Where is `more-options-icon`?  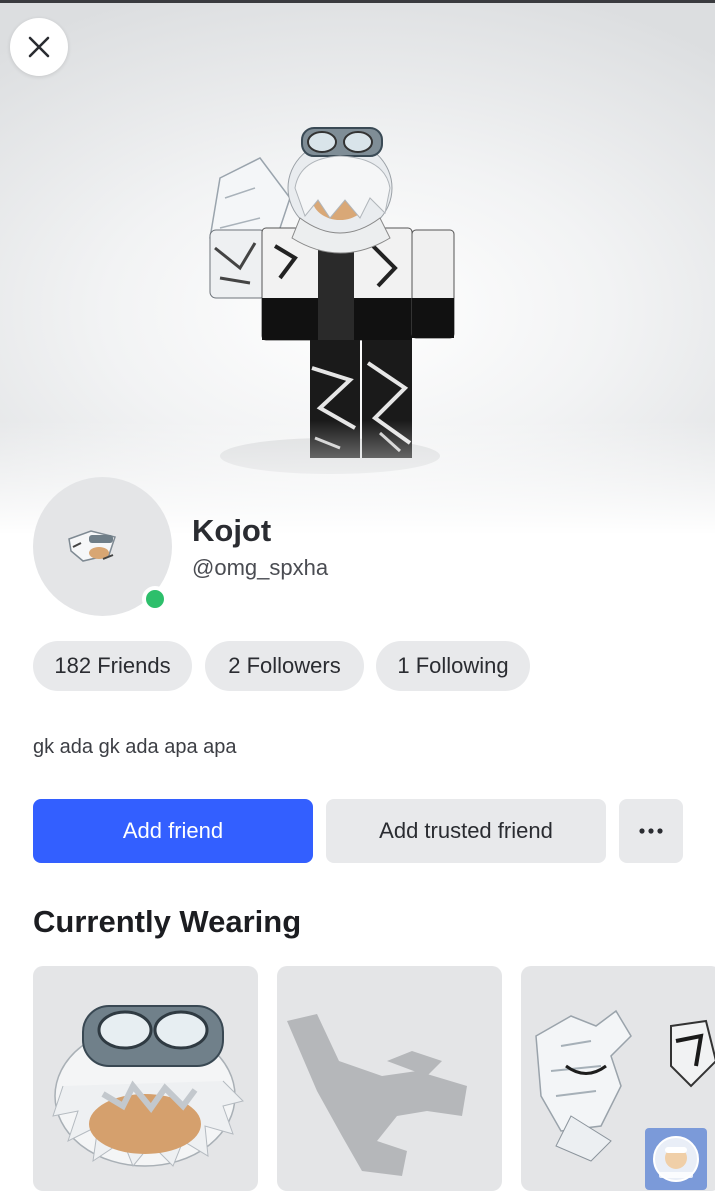 more-options-icon is located at coordinates (651, 831).